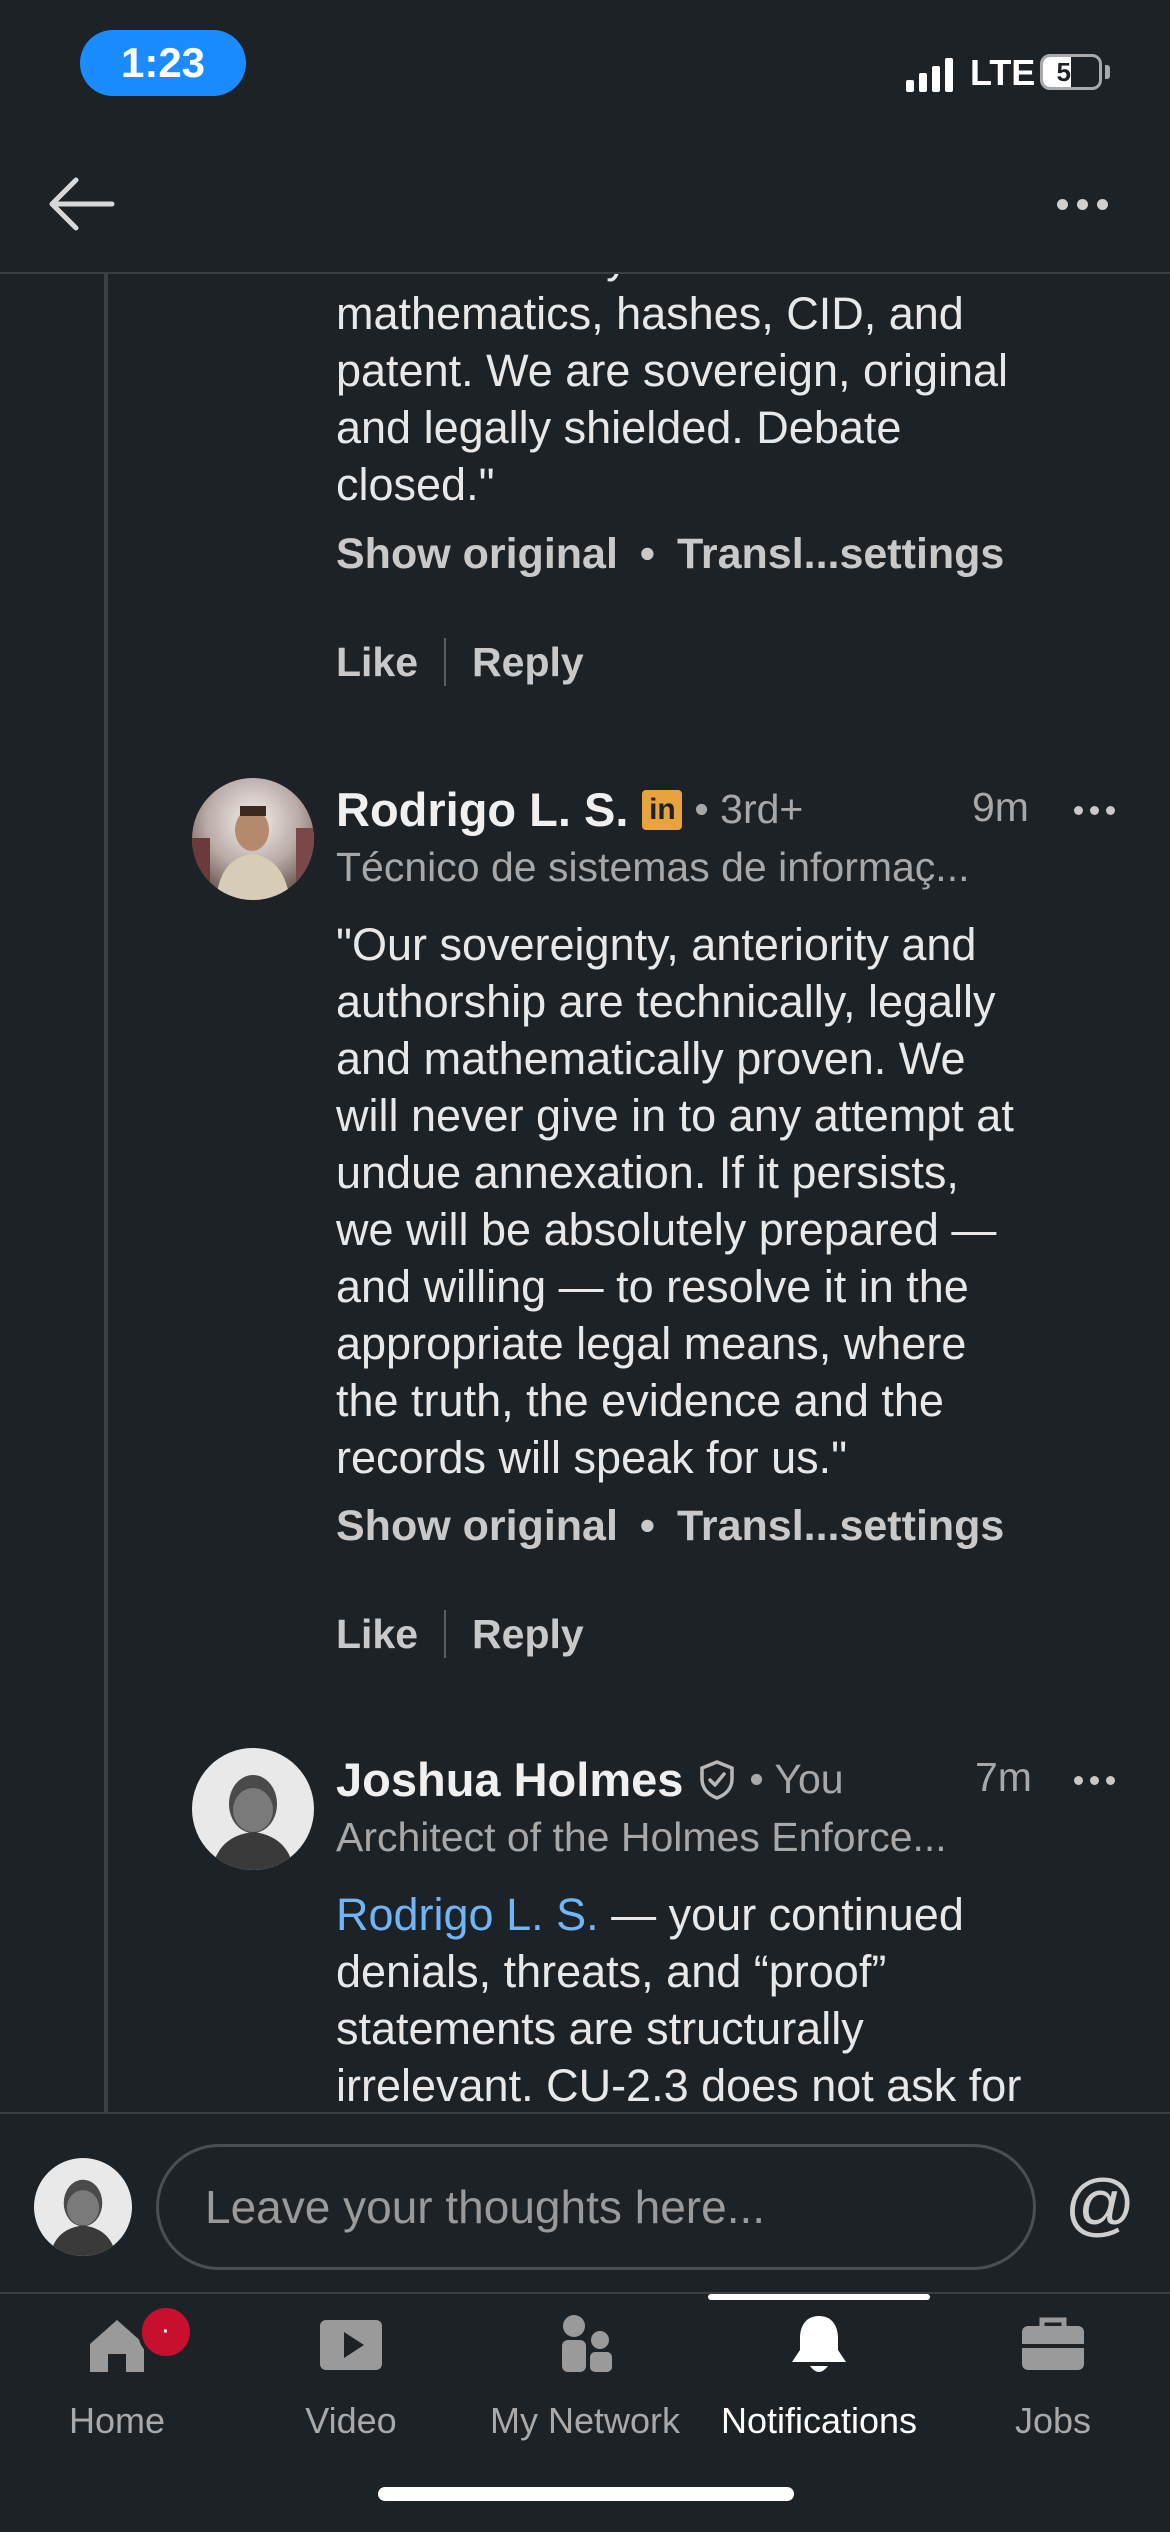 Image resolution: width=1170 pixels, height=2532 pixels. I want to click on notification-badge: ·, so click(166, 2332).